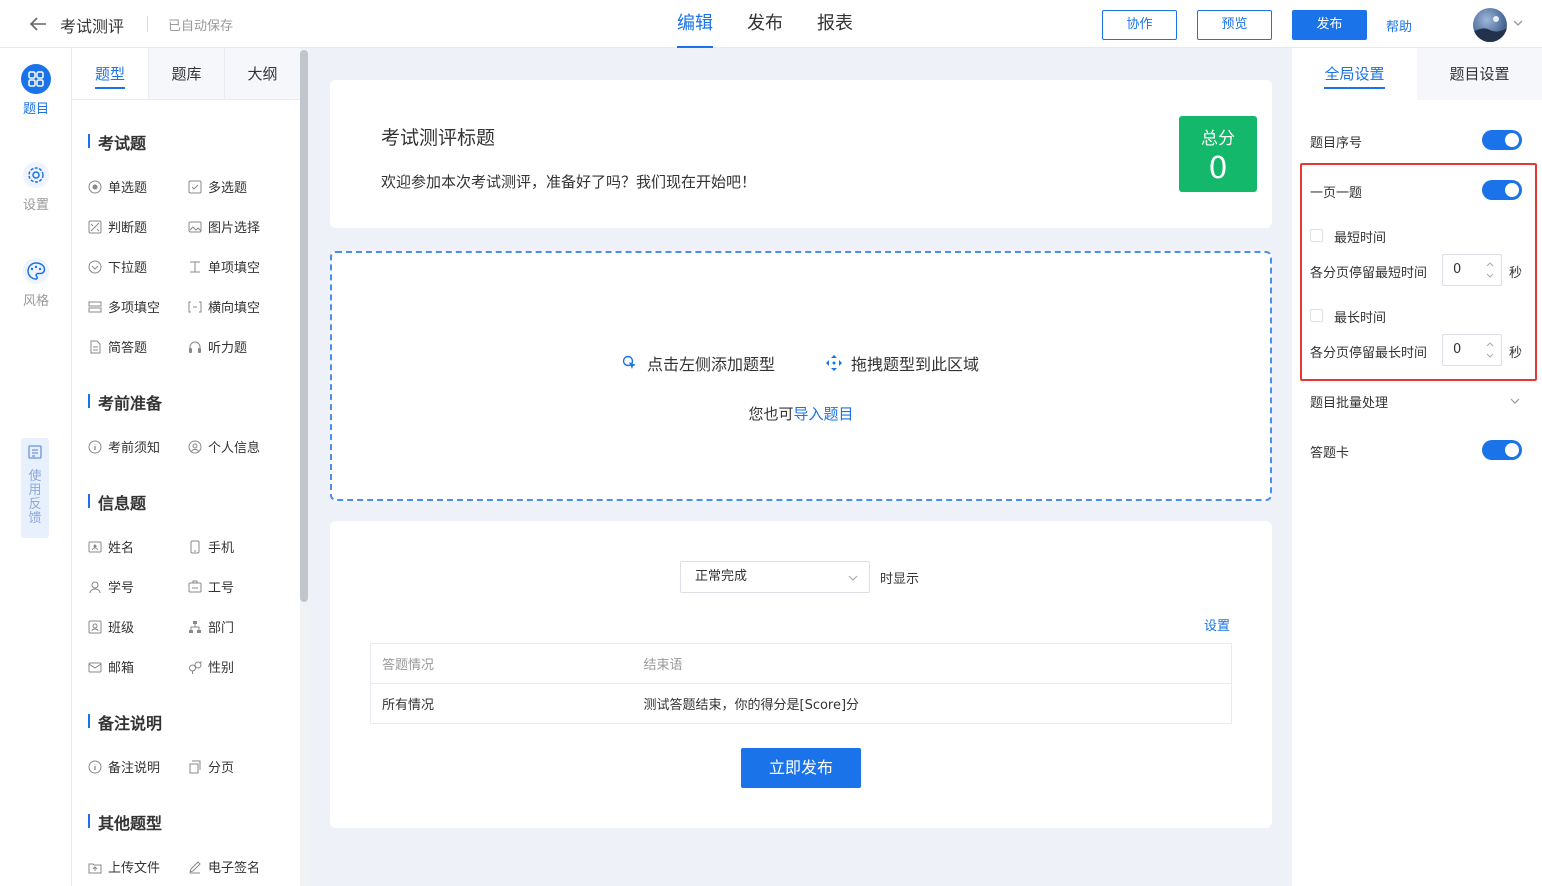 This screenshot has width=1542, height=886. What do you see at coordinates (201, 26) in the screenshot?
I see `autosave-status: 已自动保存` at bounding box center [201, 26].